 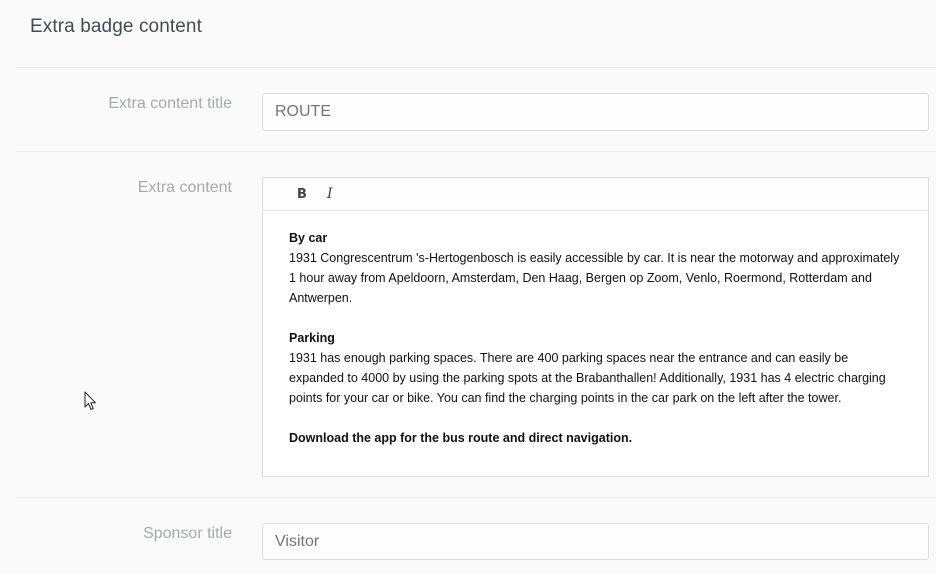 I want to click on mouse-pointer-icon, so click(x=90, y=400).